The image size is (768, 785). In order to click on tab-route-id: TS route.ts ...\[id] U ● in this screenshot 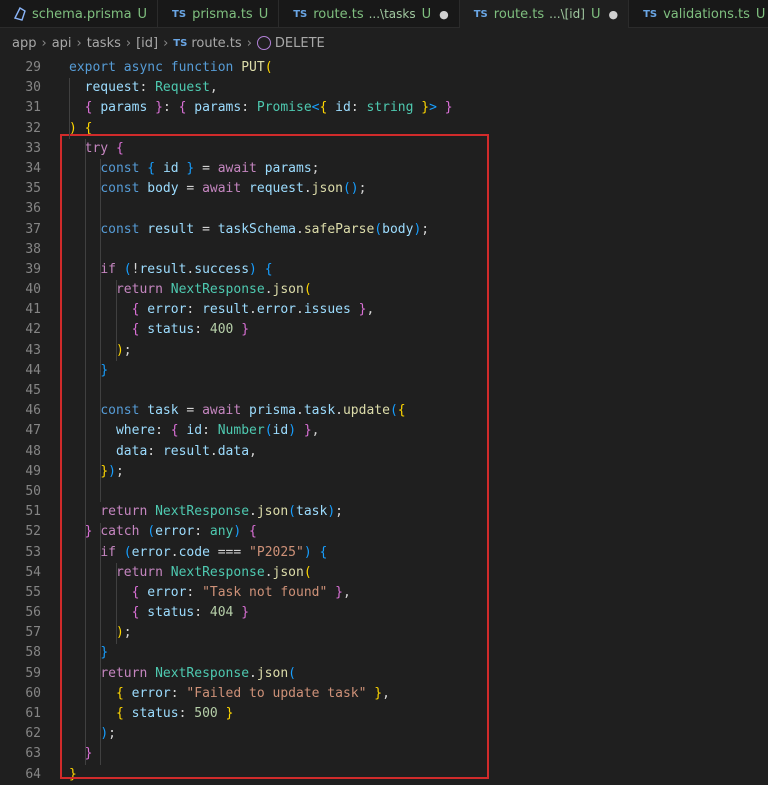, I will do `click(544, 14)`.